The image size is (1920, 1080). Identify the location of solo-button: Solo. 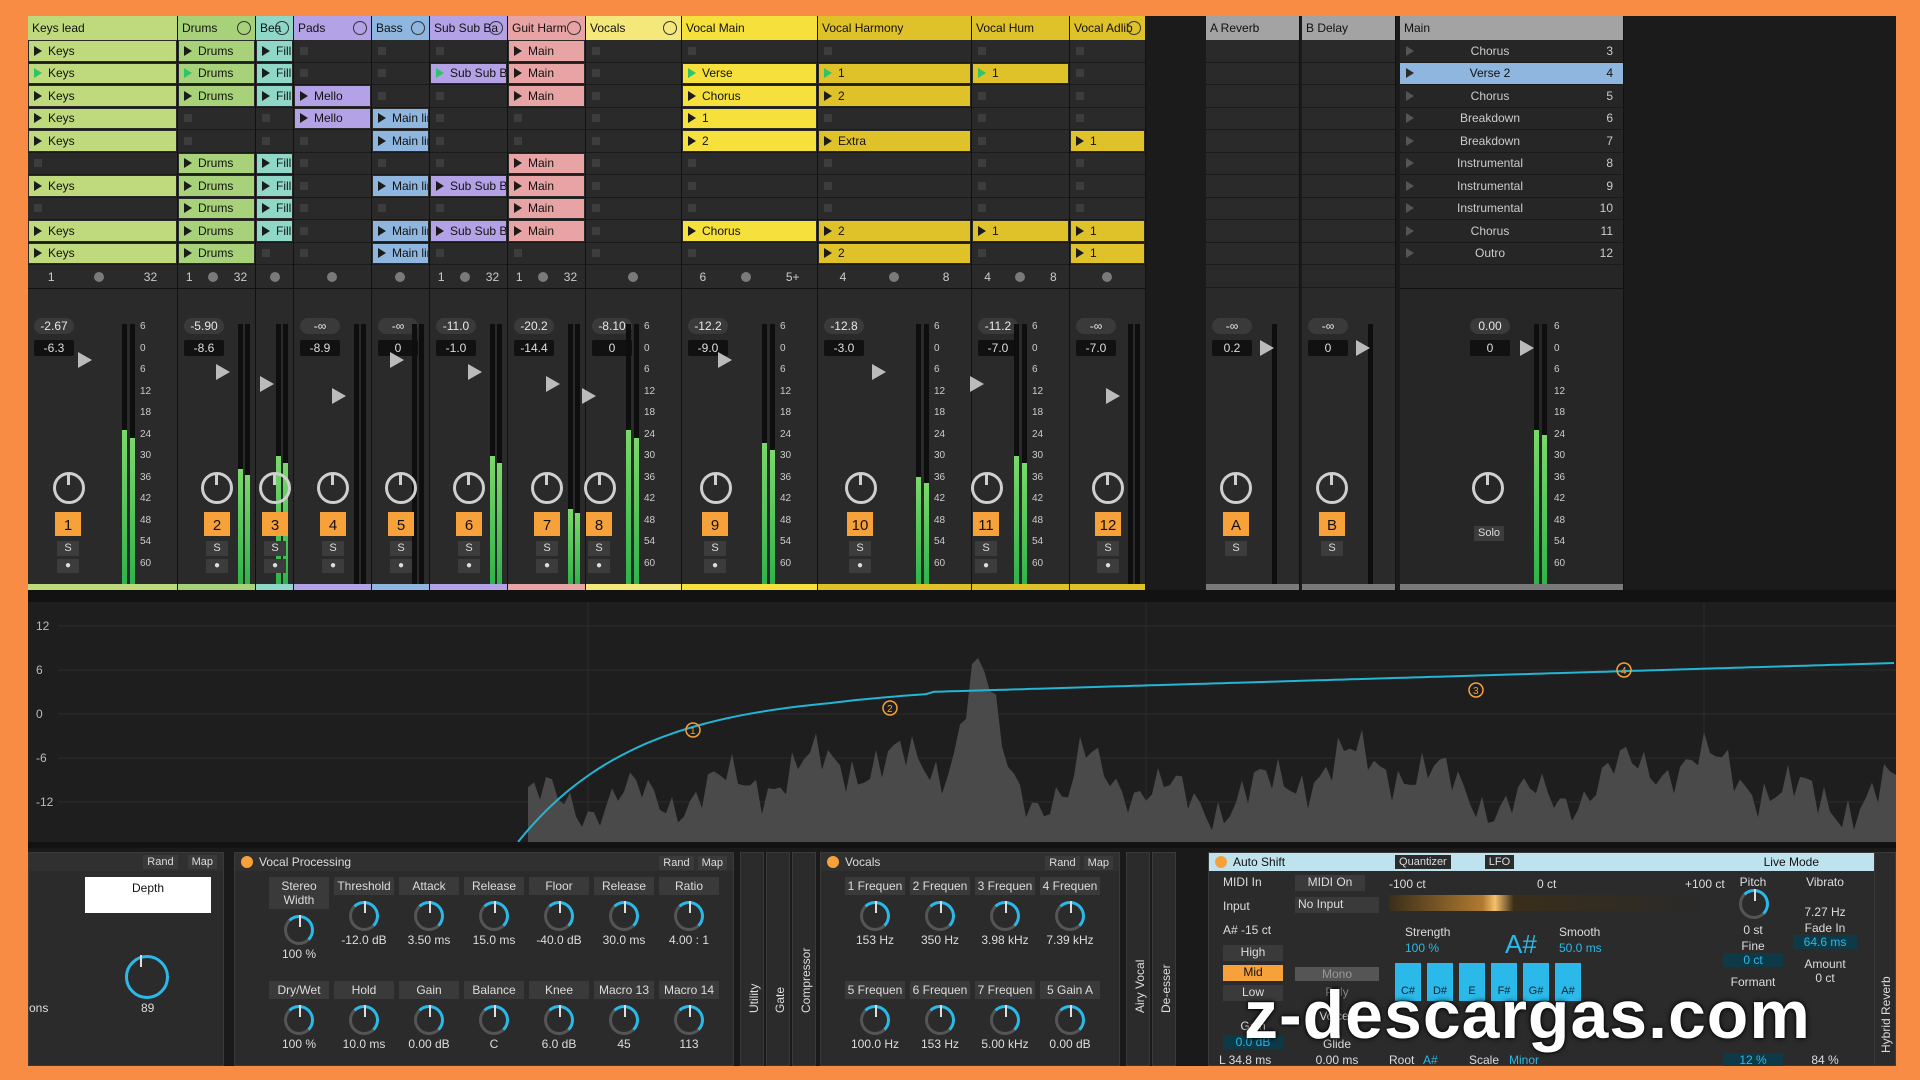
(1489, 533).